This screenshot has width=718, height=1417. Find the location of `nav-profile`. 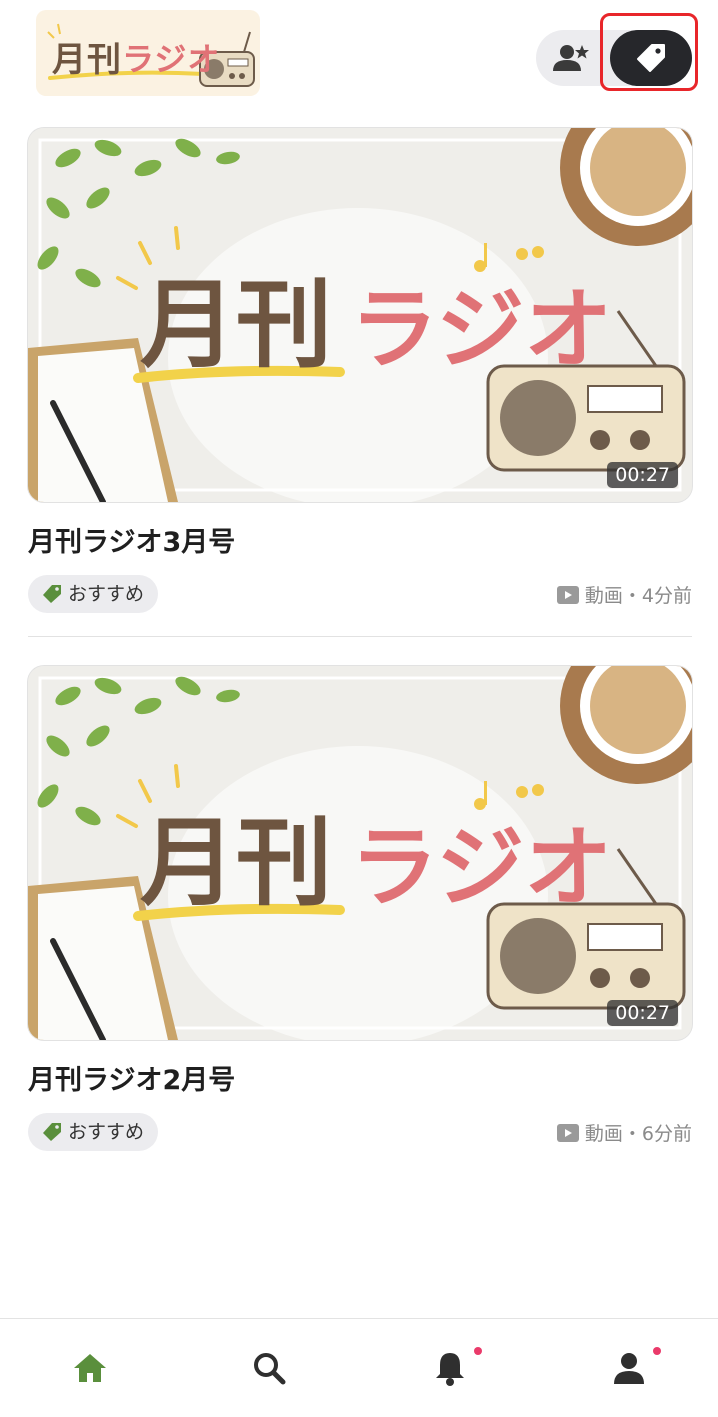

nav-profile is located at coordinates (629, 1368).